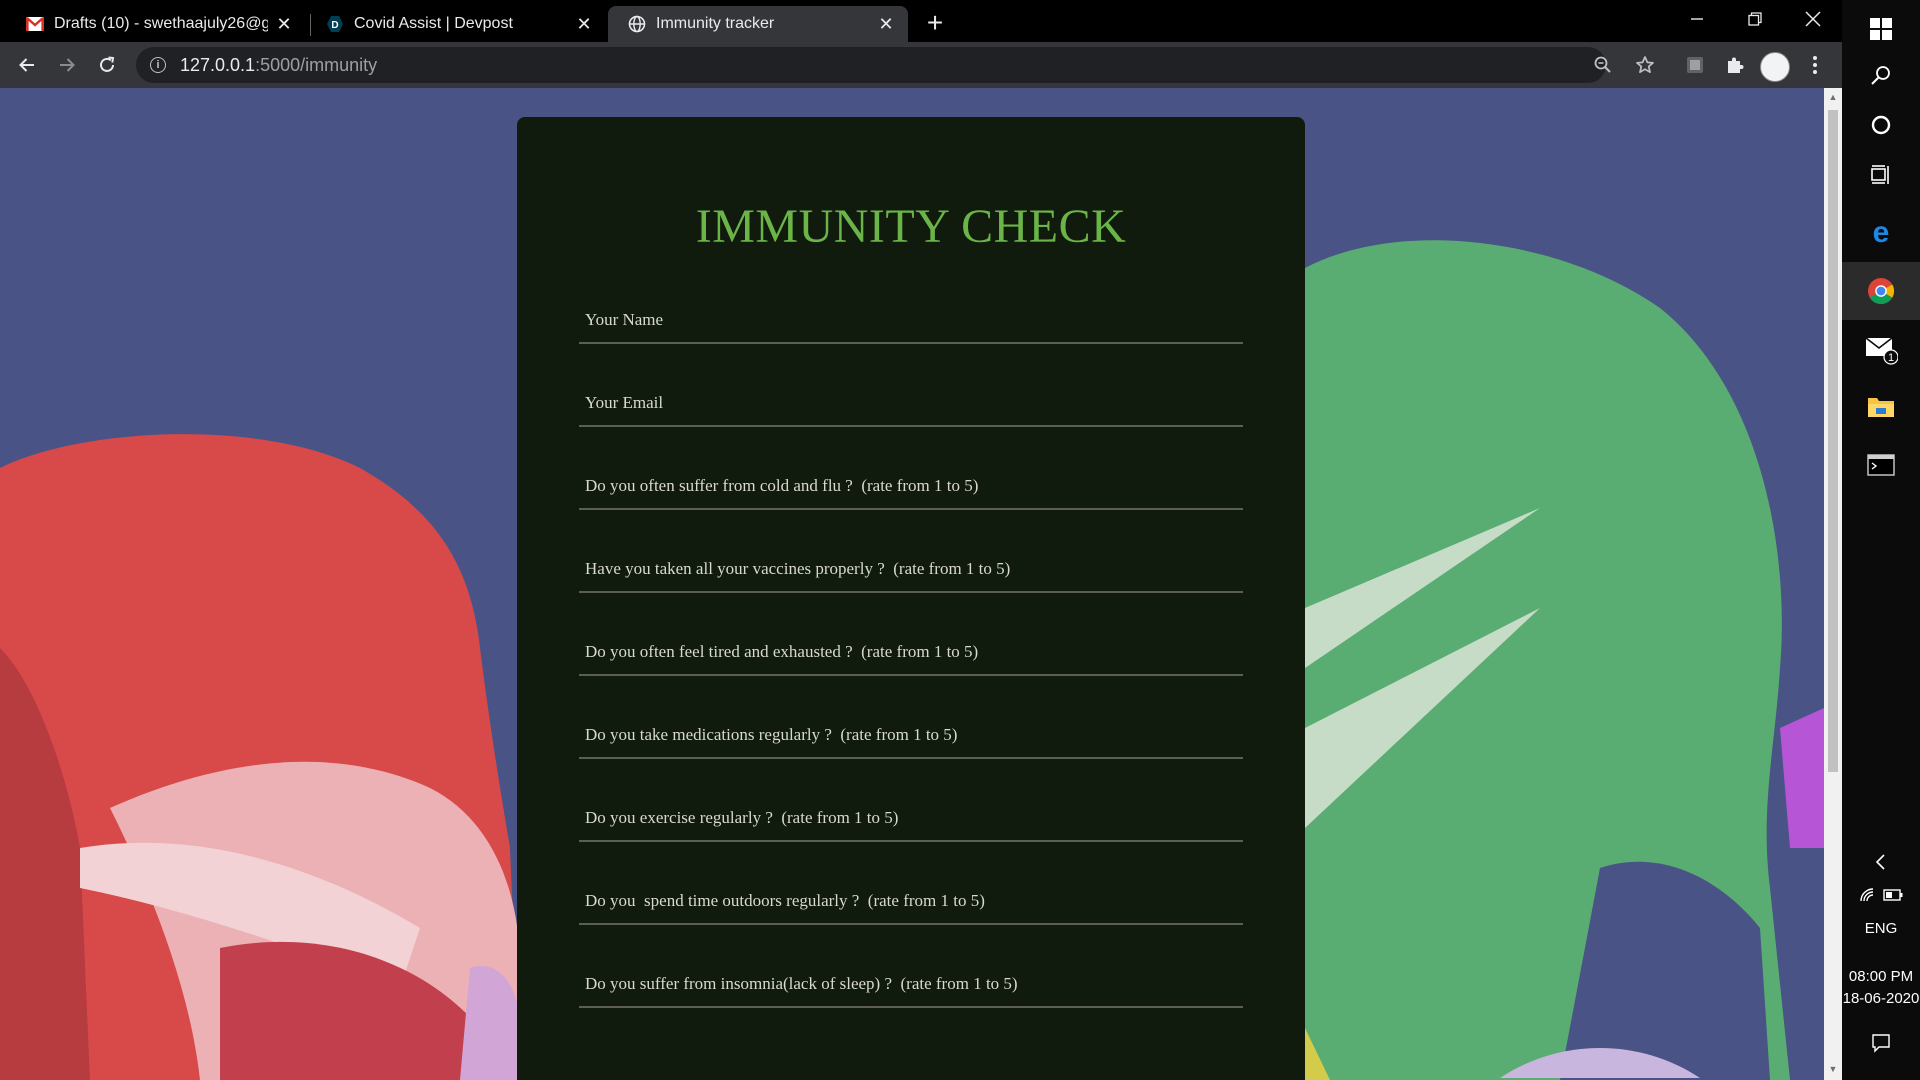 The height and width of the screenshot is (1080, 1920). I want to click on address-bar: i 127.0.0.1:5000/immunity, so click(871, 65).